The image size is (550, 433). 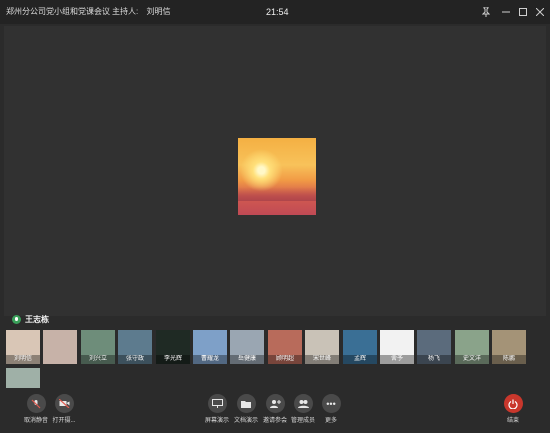 I want to click on participant-tile: 李光辉, so click(x=173, y=347).